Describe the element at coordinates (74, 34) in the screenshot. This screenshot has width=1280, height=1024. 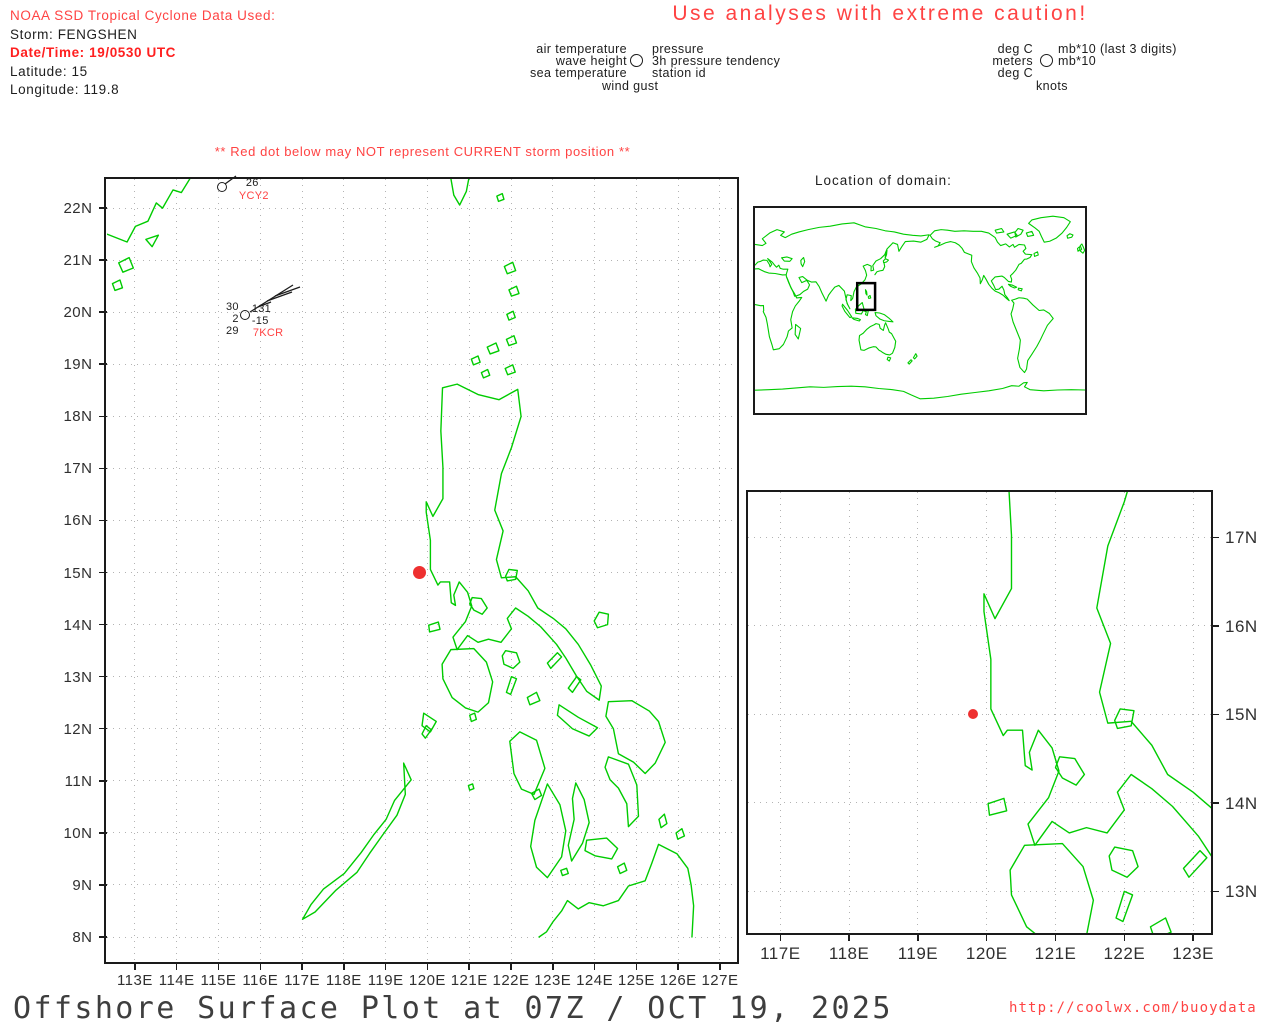
I see `storm-name-line: Storm: FENGSHEN` at that location.